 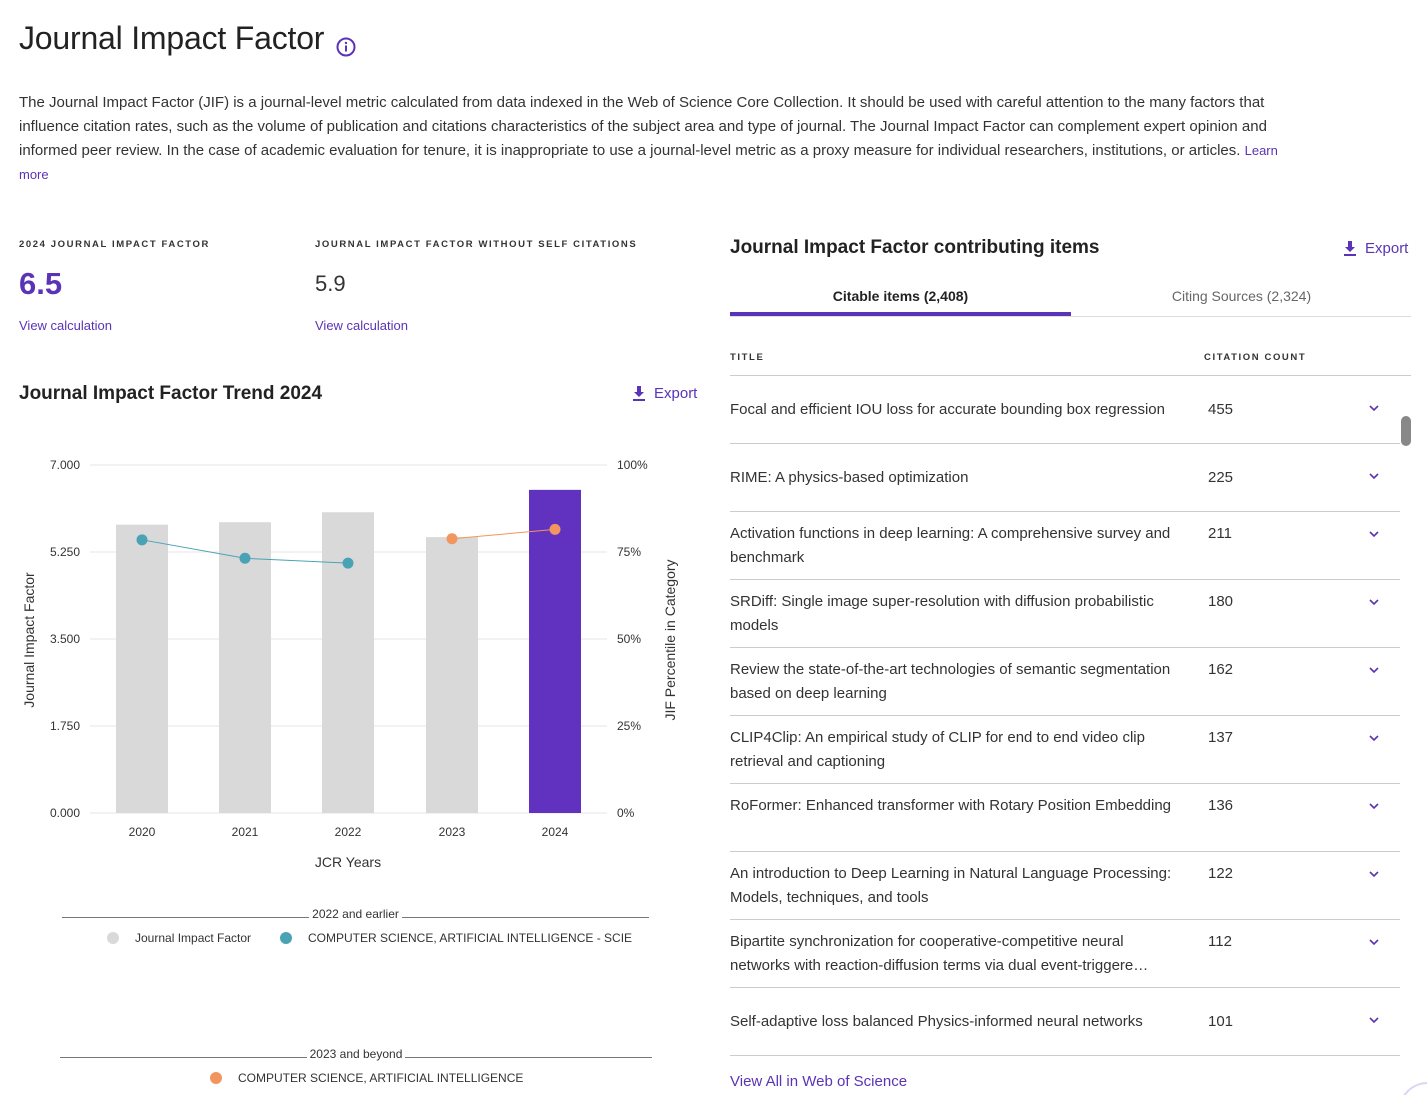 I want to click on item-citation-count: 225, so click(x=1221, y=477).